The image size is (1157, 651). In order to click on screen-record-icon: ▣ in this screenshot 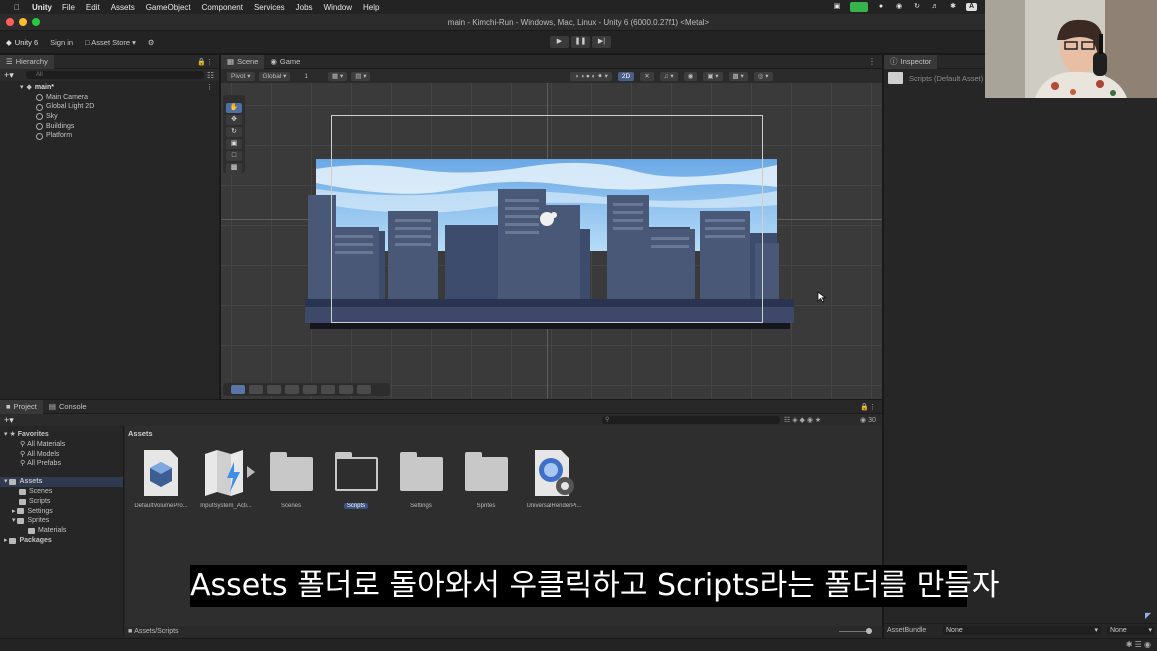, I will do `click(837, 7)`.